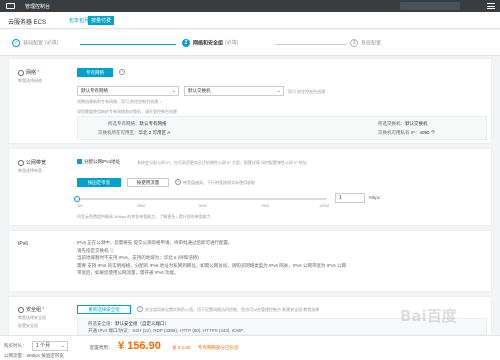 The image size is (500, 360). What do you see at coordinates (21, 162) in the screenshot?
I see `signal-icon` at bounding box center [21, 162].